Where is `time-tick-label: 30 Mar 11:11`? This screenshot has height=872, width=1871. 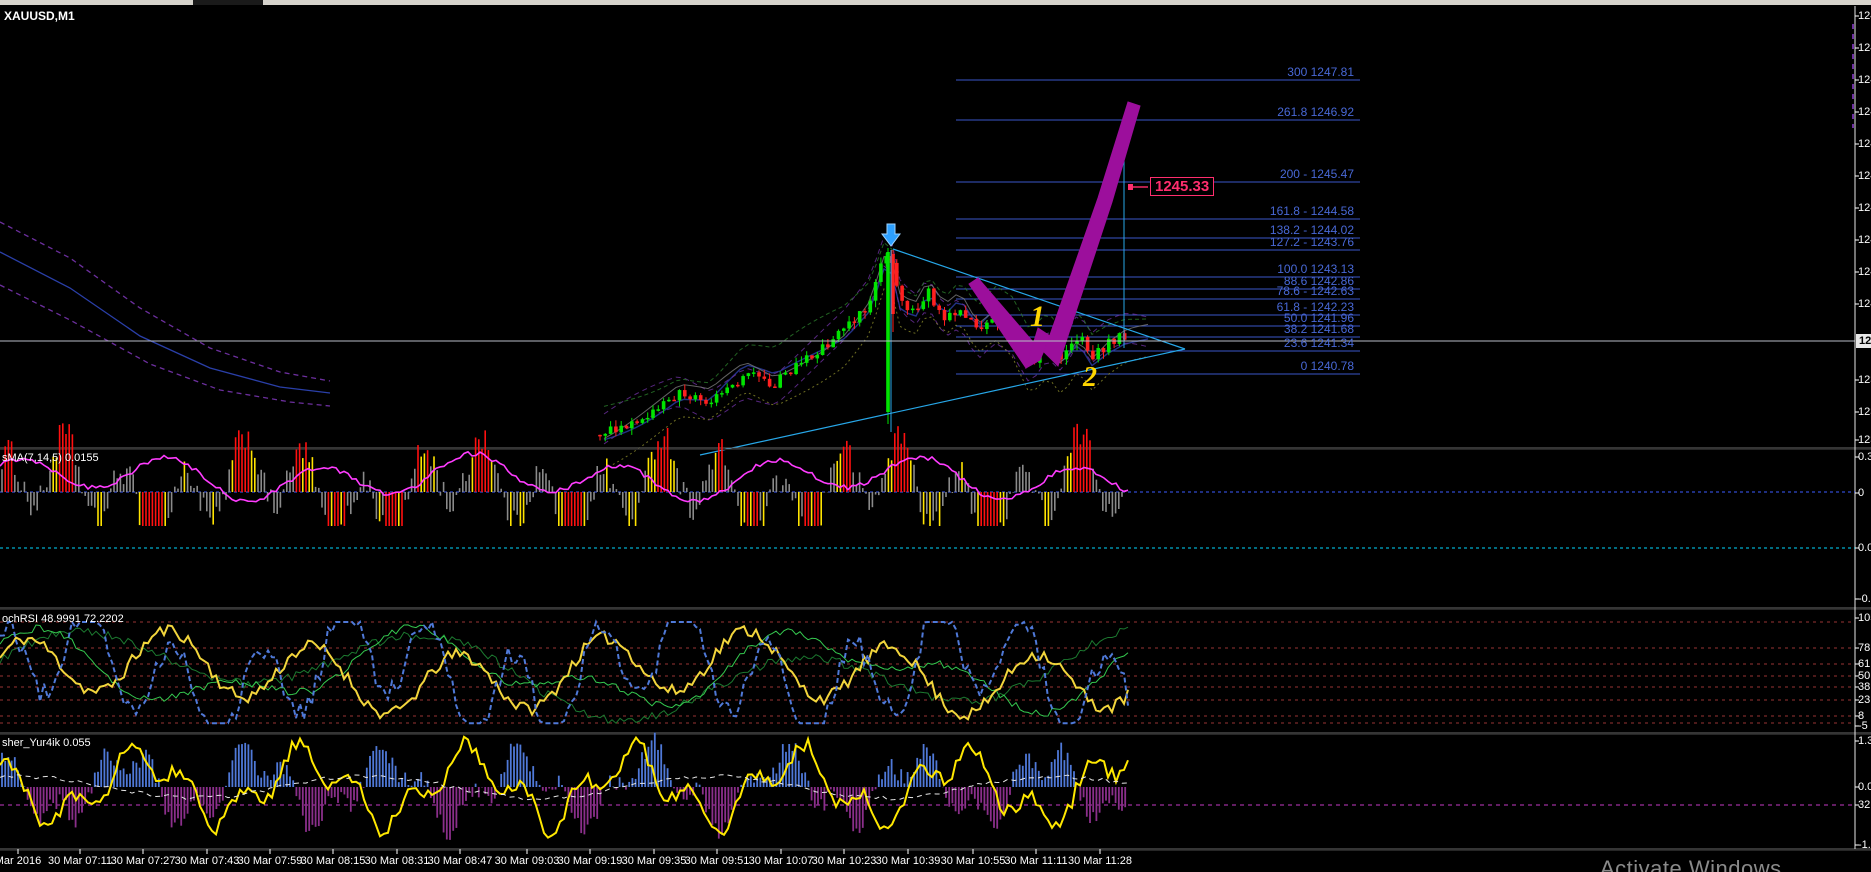 time-tick-label: 30 Mar 11:11 is located at coordinates (1036, 861).